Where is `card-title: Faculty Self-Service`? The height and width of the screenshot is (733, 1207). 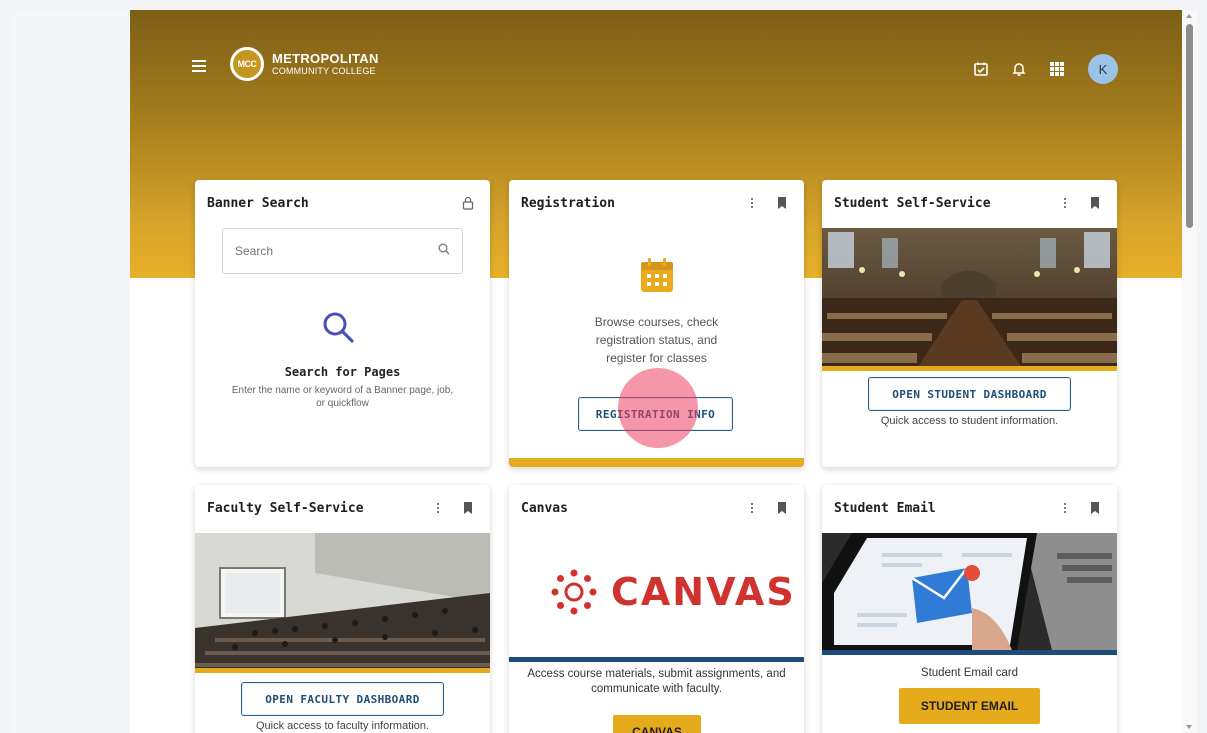 card-title: Faculty Self-Service is located at coordinates (285, 508).